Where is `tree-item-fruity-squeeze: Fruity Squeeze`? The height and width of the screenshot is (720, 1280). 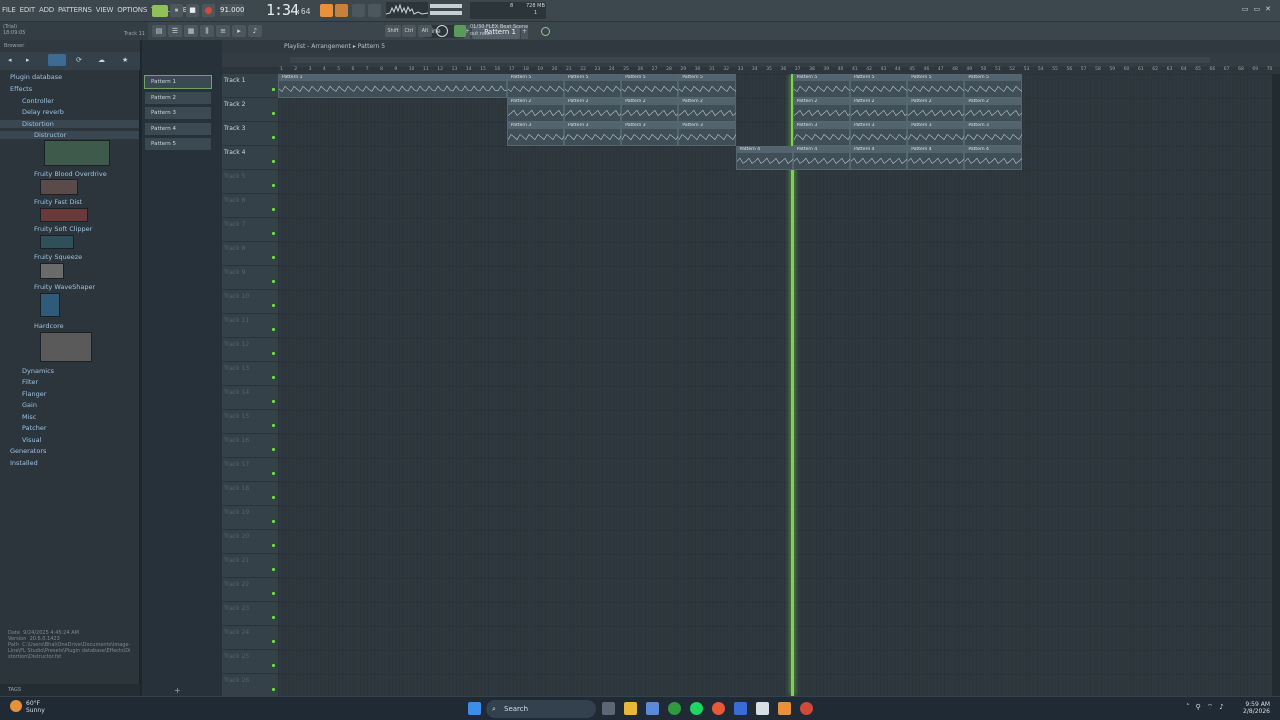 tree-item-fruity-squeeze: Fruity Squeeze is located at coordinates (41, 257).